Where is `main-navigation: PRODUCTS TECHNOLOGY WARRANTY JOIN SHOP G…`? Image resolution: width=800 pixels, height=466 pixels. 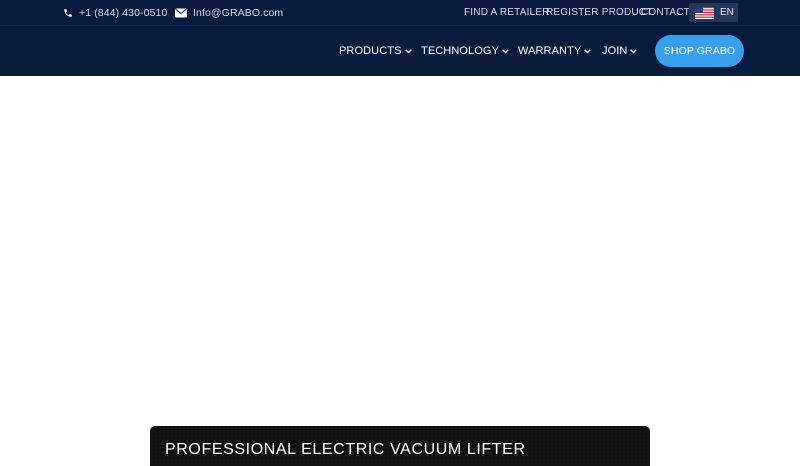 main-navigation: PRODUCTS TECHNOLOGY WARRANTY JOIN SHOP G… is located at coordinates (400, 50).